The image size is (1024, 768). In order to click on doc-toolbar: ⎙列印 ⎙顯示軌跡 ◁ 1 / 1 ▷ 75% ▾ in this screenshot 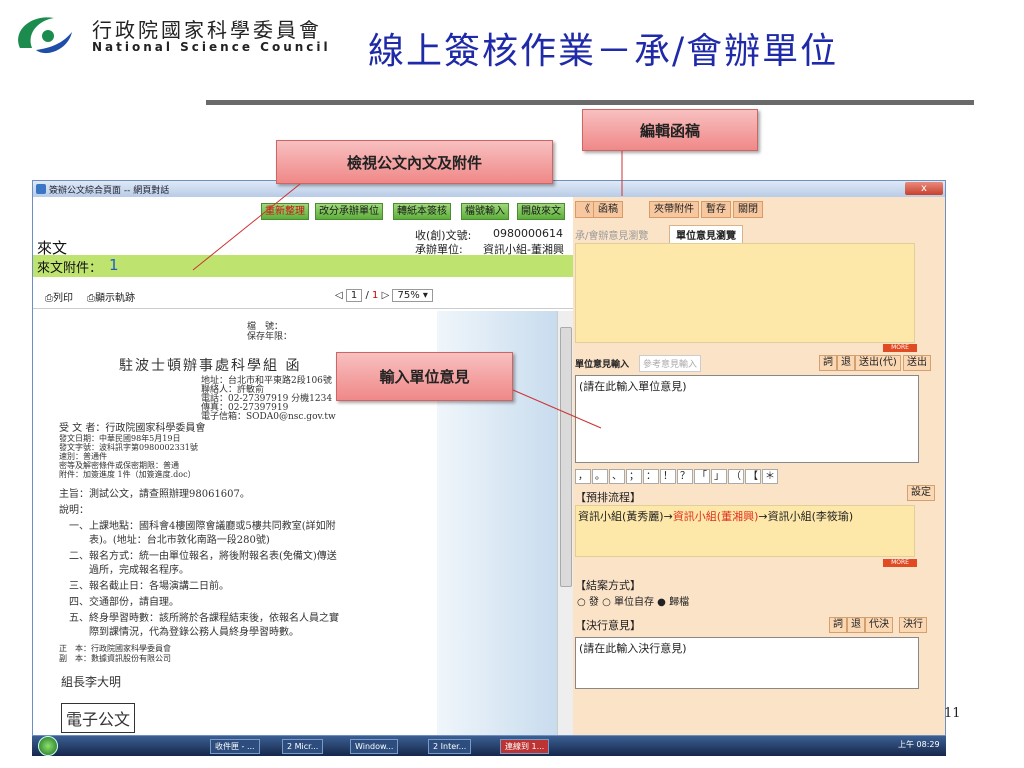, I will do `click(303, 297)`.